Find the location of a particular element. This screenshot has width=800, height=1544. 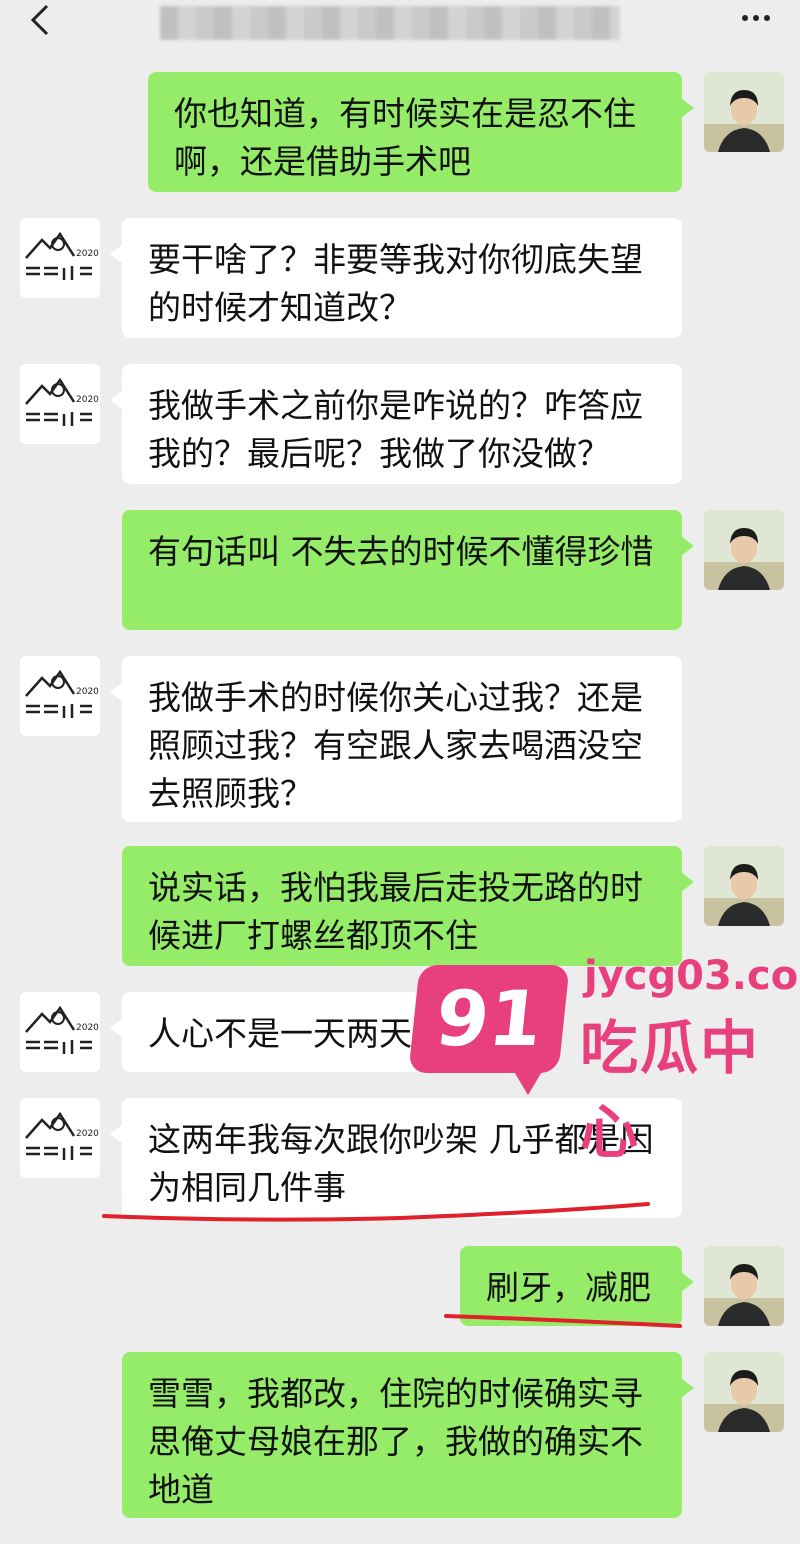

blurred-contact-name is located at coordinates (390, 23).